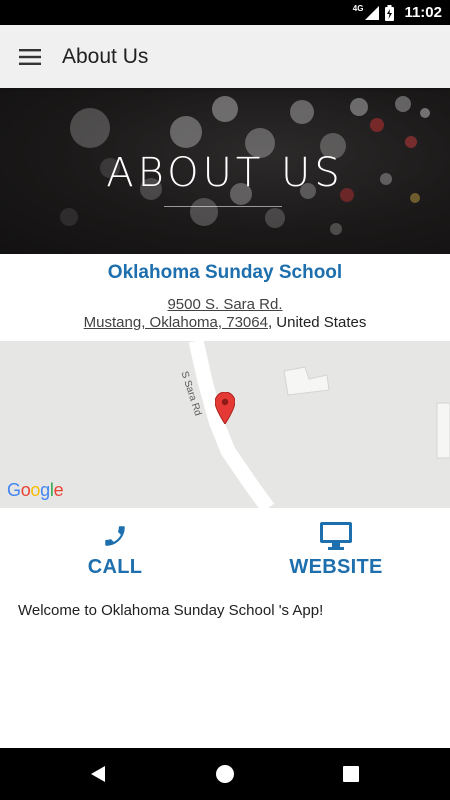 The image size is (450, 800). What do you see at coordinates (223, 206) in the screenshot?
I see `hero-divider` at bounding box center [223, 206].